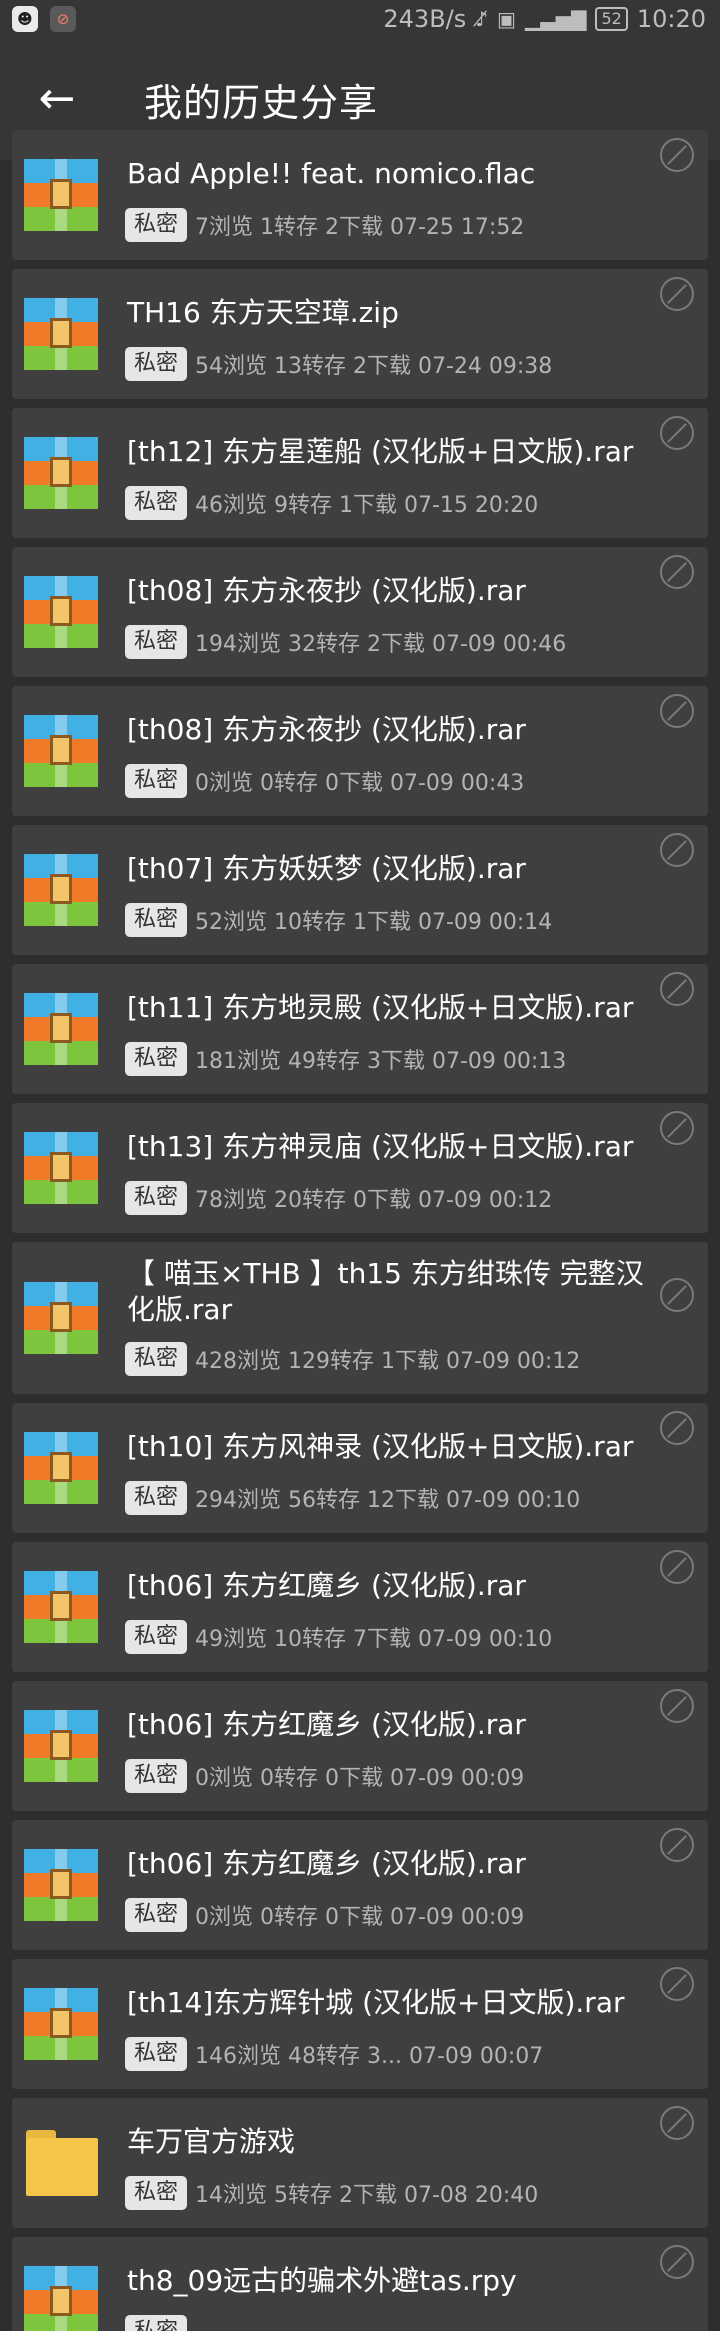  Describe the element at coordinates (380, 451) in the screenshot. I see `file-name: [th12] 东方星莲船 (汉化版+日文版).rar` at that location.